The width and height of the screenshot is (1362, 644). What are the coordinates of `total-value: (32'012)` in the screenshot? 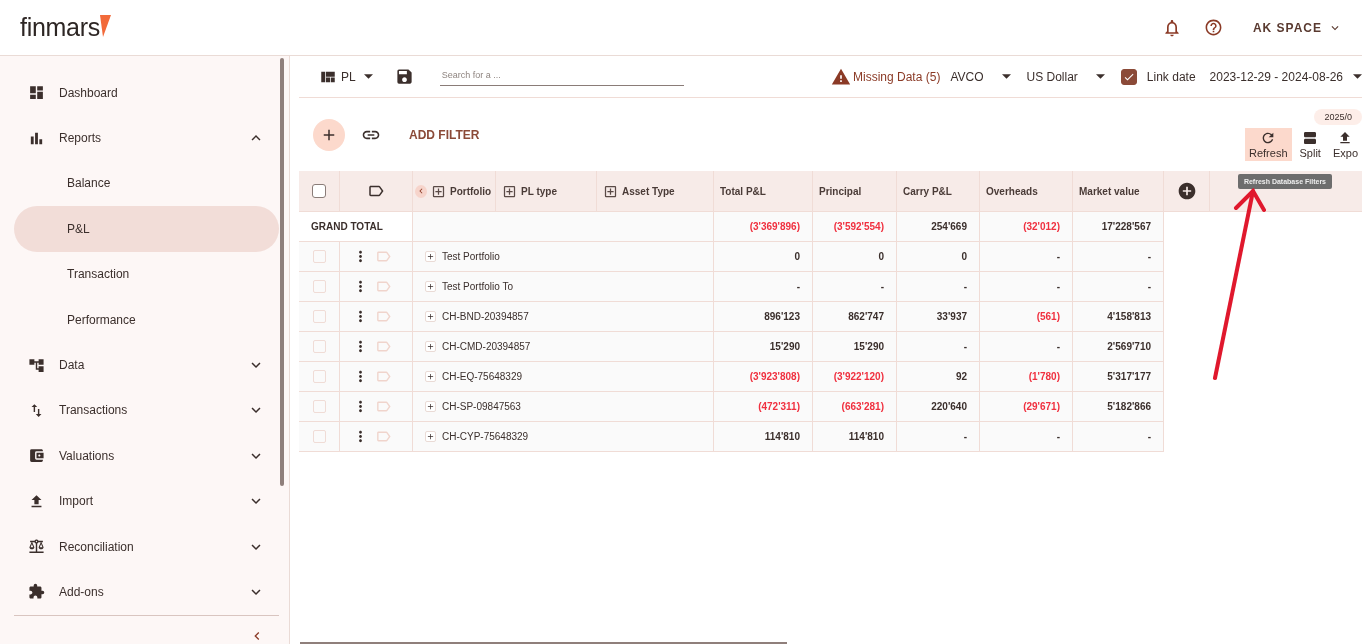 It's located at (1041, 226).